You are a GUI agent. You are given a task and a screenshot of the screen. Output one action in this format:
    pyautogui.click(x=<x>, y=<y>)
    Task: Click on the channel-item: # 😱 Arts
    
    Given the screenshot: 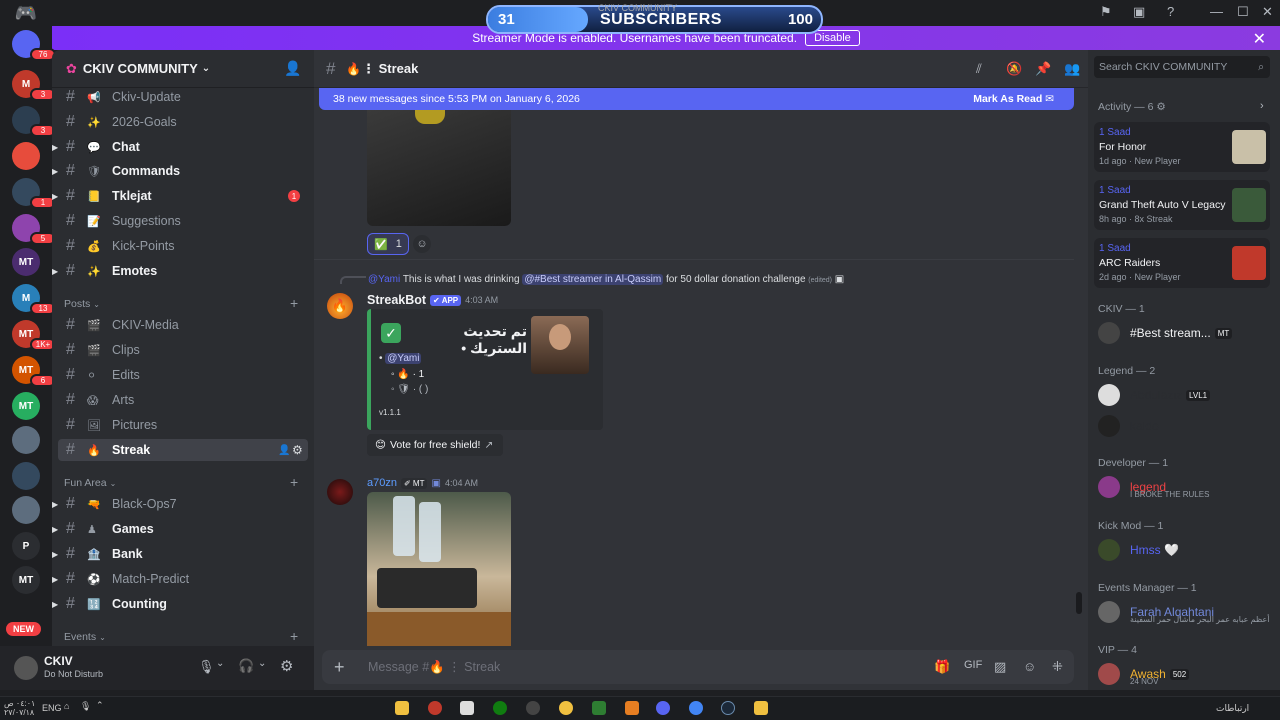 What is the action you would take?
    pyautogui.click(x=183, y=400)
    